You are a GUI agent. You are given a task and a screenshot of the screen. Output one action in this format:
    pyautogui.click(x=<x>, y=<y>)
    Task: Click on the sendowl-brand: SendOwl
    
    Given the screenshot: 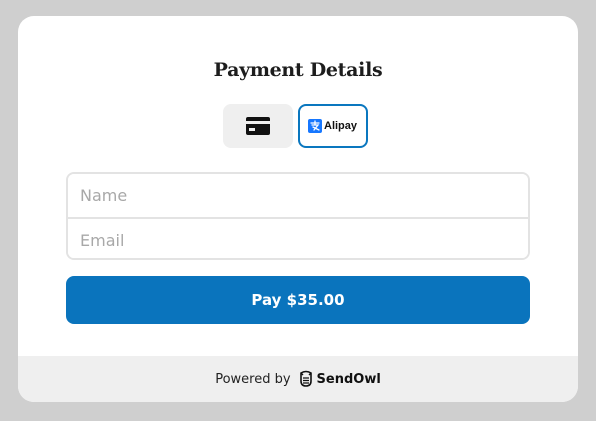 What is the action you would take?
    pyautogui.click(x=348, y=379)
    